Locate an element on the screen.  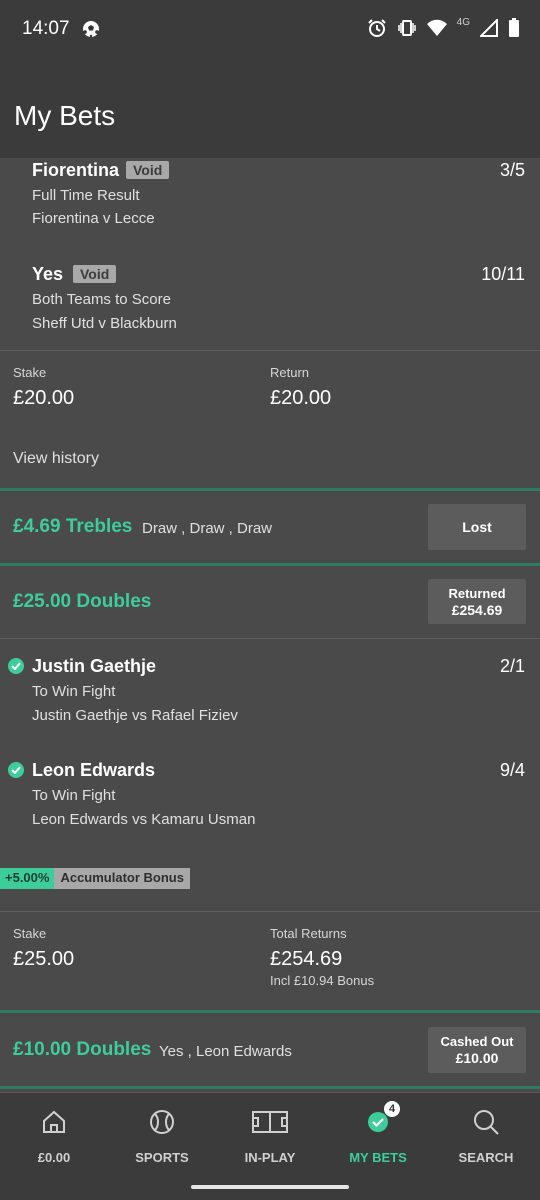
nav-label: £0.00 is located at coordinates (54, 1157).